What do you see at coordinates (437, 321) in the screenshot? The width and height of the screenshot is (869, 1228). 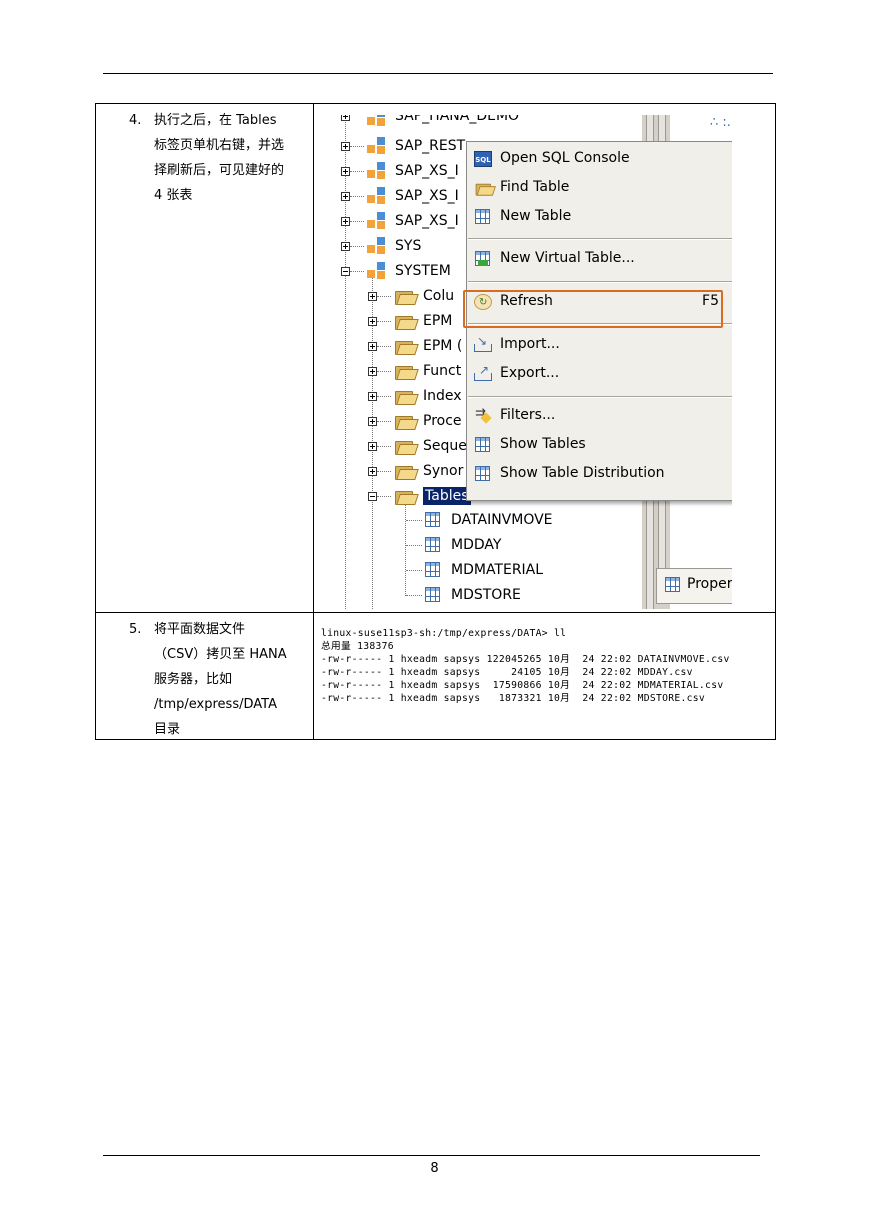 I see `tree-folder-label: EPM` at bounding box center [437, 321].